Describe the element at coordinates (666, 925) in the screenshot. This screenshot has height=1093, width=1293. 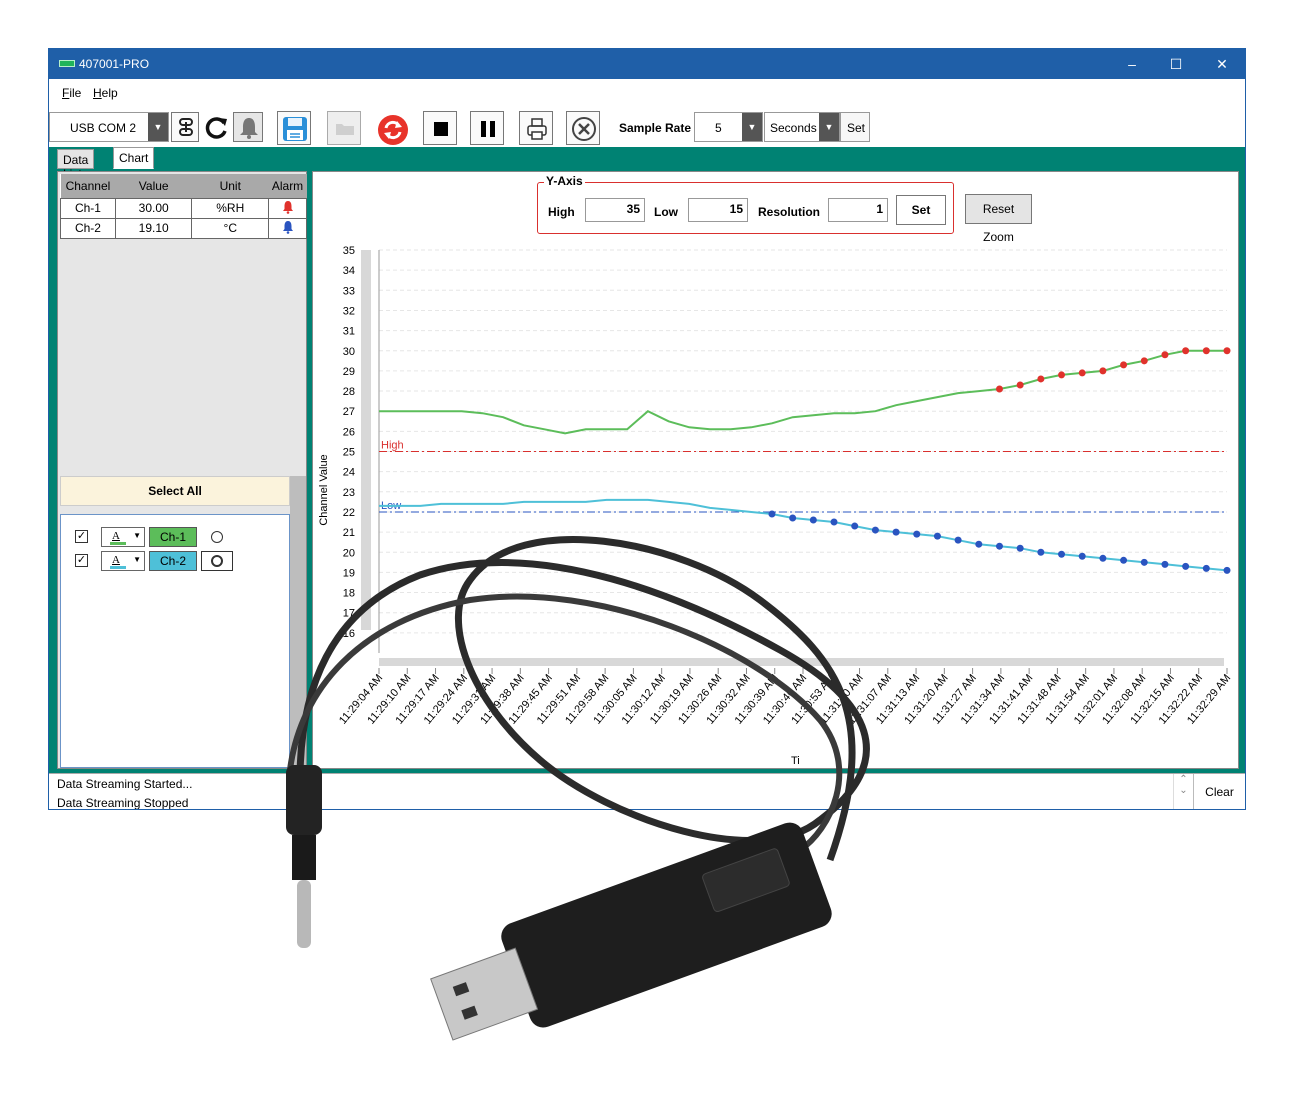
I see `usb-dongle-body` at that location.